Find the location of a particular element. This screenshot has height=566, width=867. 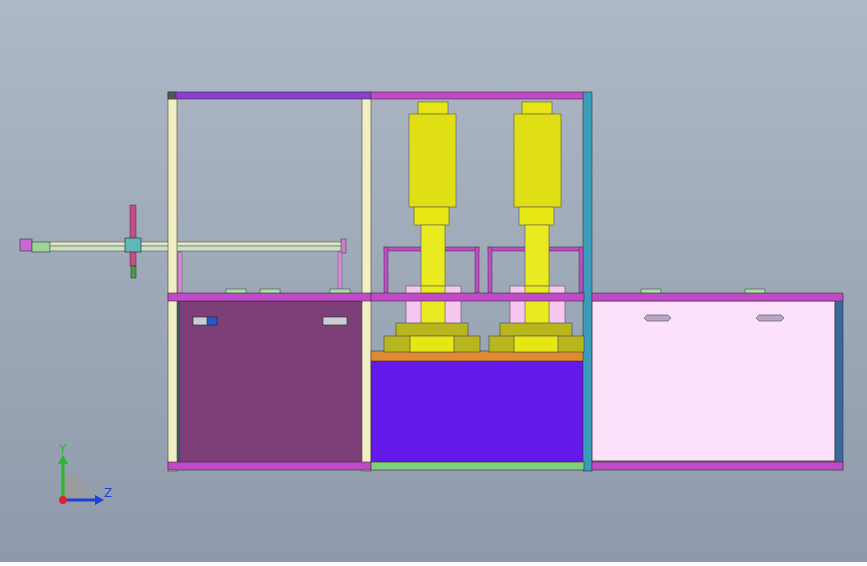

axis-triad-icon: Y Z is located at coordinates (85, 473).